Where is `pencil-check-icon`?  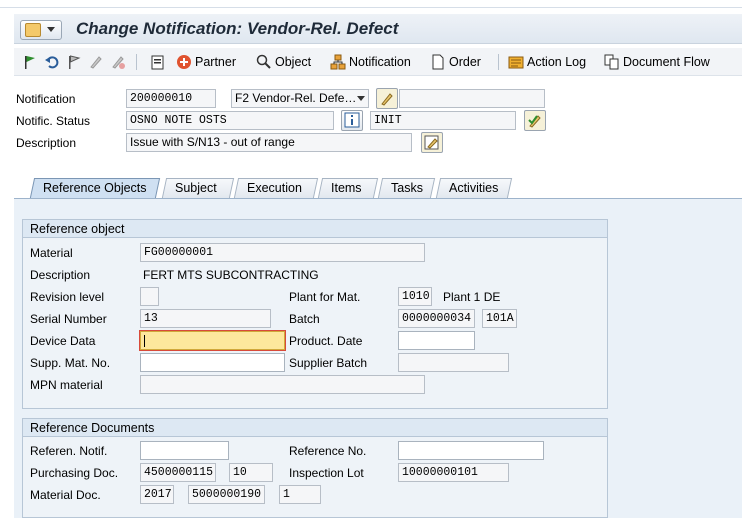 pencil-check-icon is located at coordinates (534, 121).